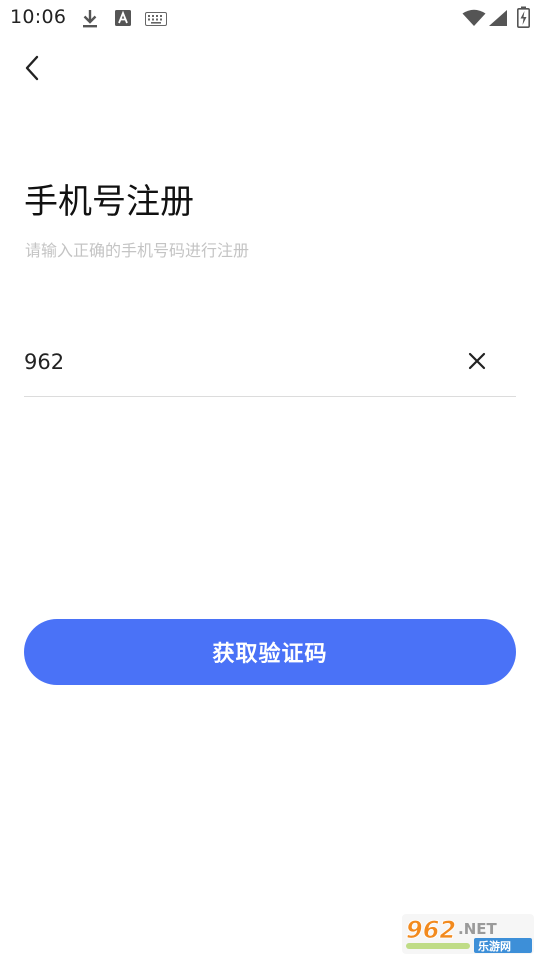 This screenshot has height=960, width=540. Describe the element at coordinates (477, 929) in the screenshot. I see `svg-text: .NET` at that location.